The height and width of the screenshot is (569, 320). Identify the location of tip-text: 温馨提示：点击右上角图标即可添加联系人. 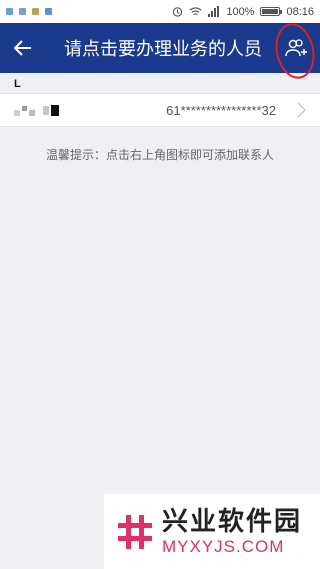
(159, 155).